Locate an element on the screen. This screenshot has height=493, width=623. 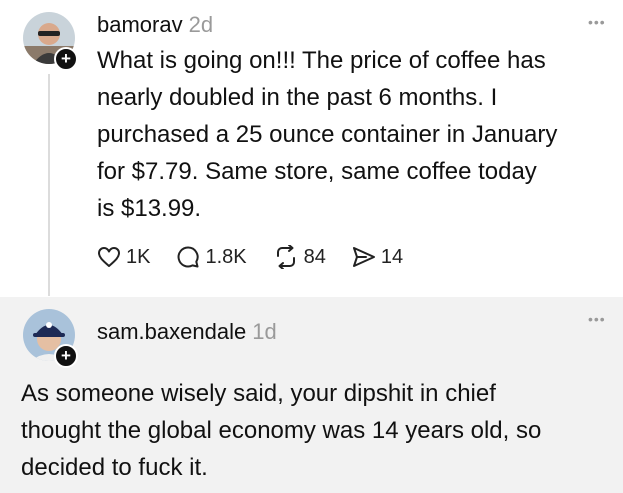
heart-icon is located at coordinates (109, 257).